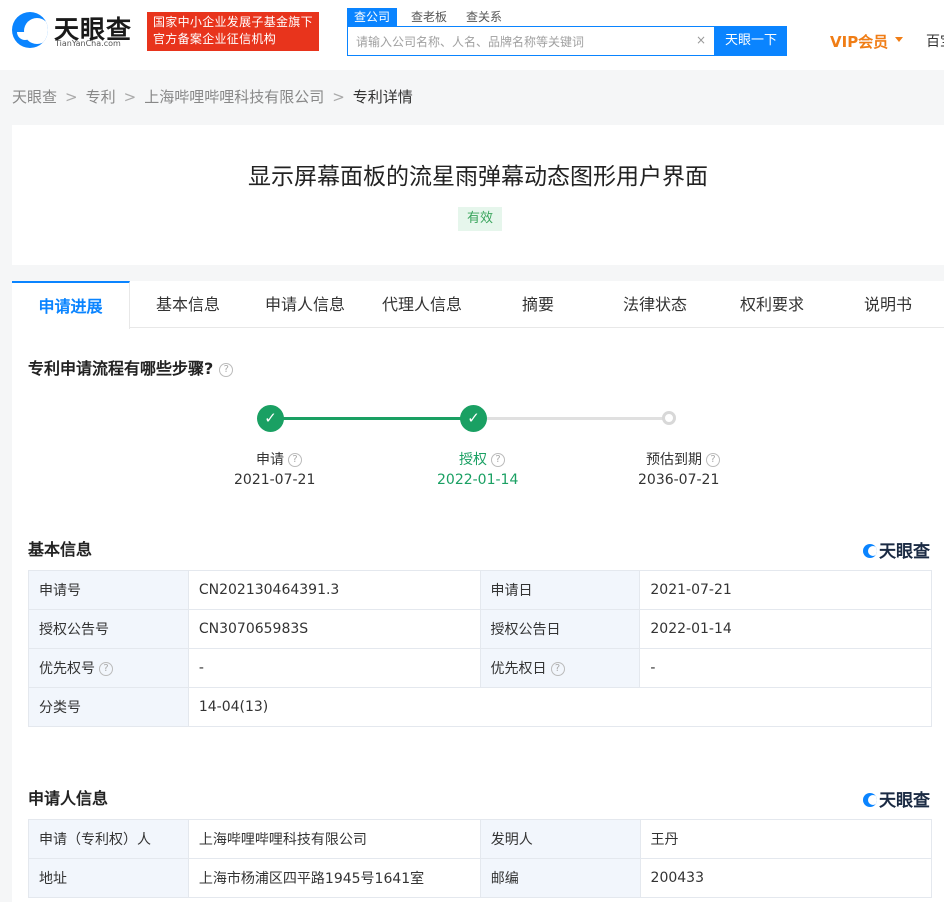 This screenshot has width=944, height=902. Describe the element at coordinates (270, 460) in the screenshot. I see `step-label-text: 申请` at that location.